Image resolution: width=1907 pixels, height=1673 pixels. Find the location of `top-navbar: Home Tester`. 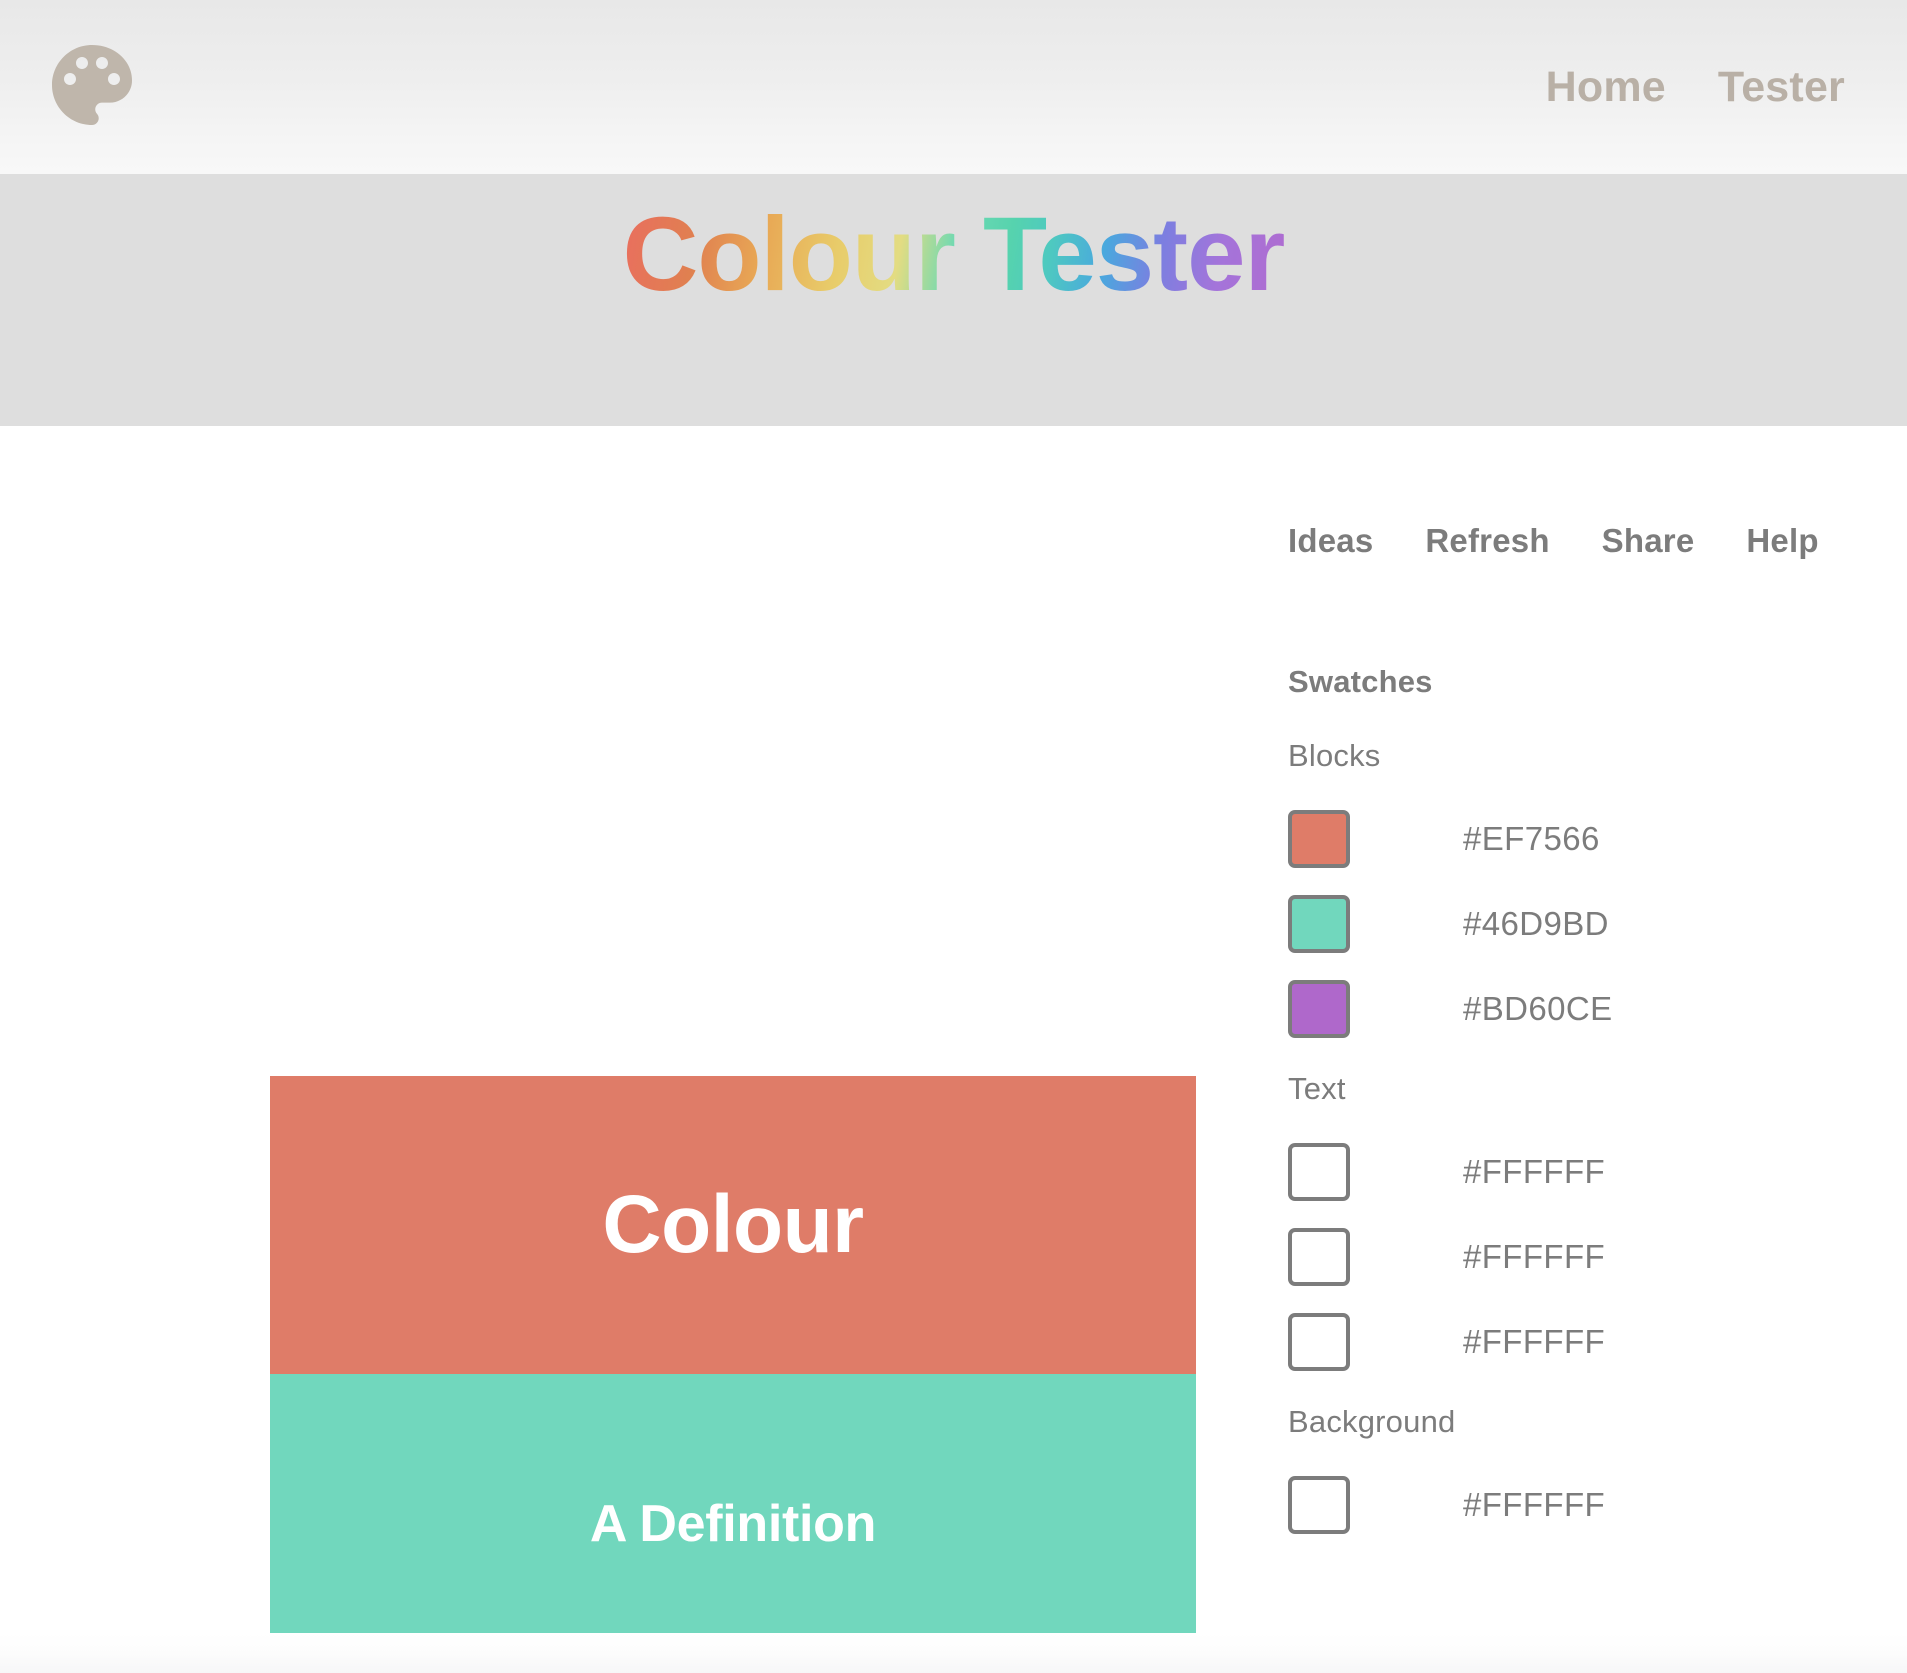

top-navbar: Home Tester is located at coordinates (953, 87).